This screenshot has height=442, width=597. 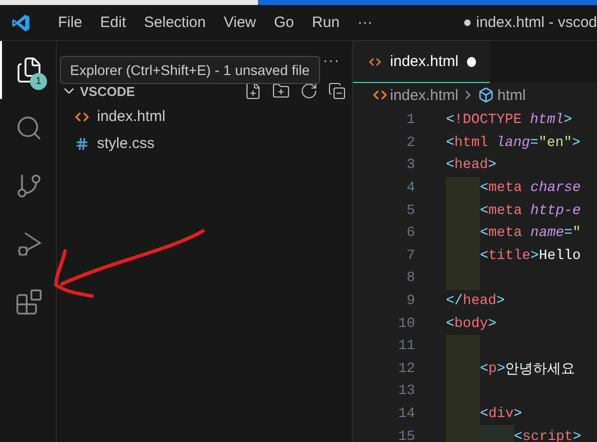 What do you see at coordinates (528, 370) in the screenshot?
I see `code-line: <p>안녕하세요` at bounding box center [528, 370].